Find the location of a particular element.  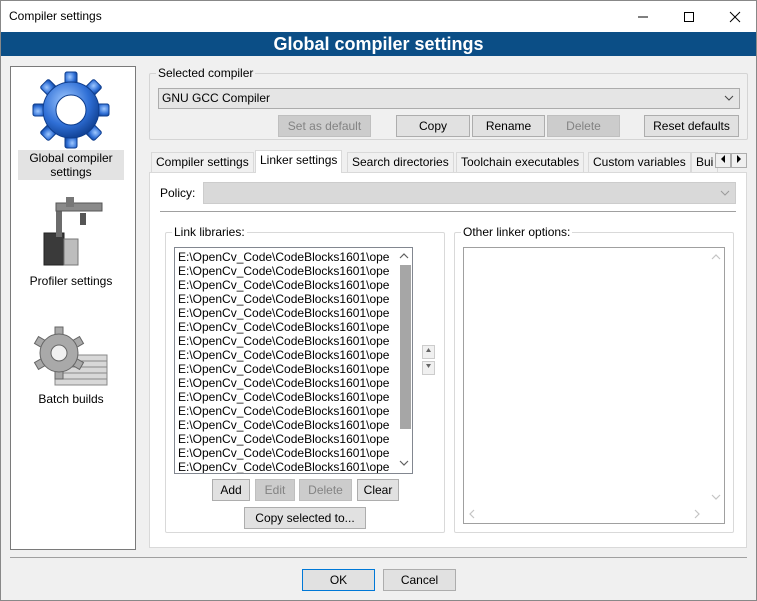

set-as-default-button: Set as default is located at coordinates (324, 126).